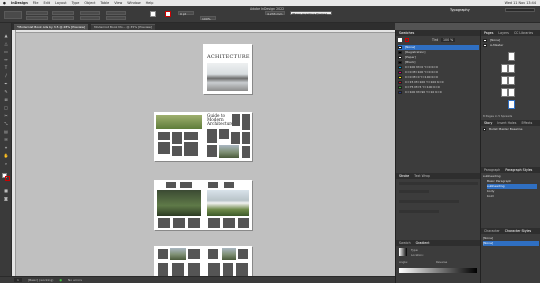 The height and width of the screenshot is (283, 540). I want to click on menu-window: Window, so click(133, 3).